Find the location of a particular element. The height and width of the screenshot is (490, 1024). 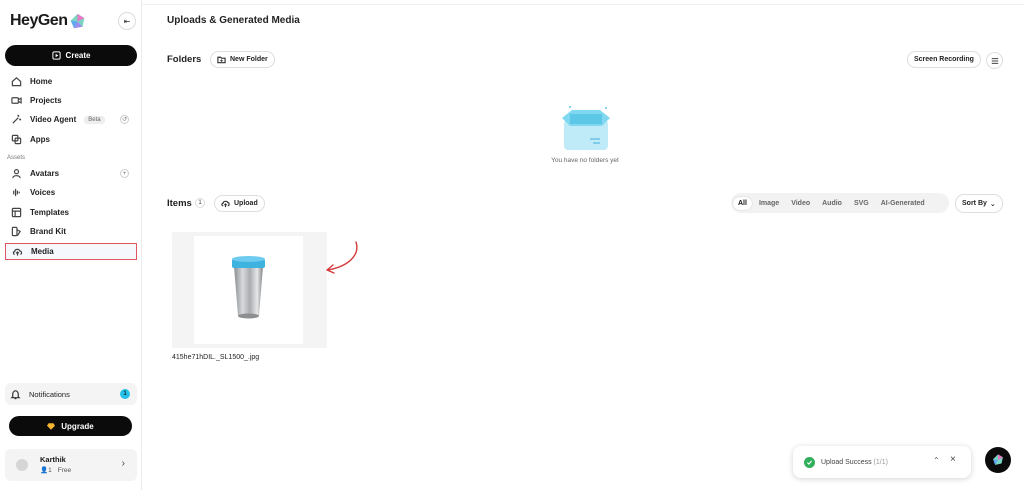

assets-section-label: Assets is located at coordinates (16, 158).